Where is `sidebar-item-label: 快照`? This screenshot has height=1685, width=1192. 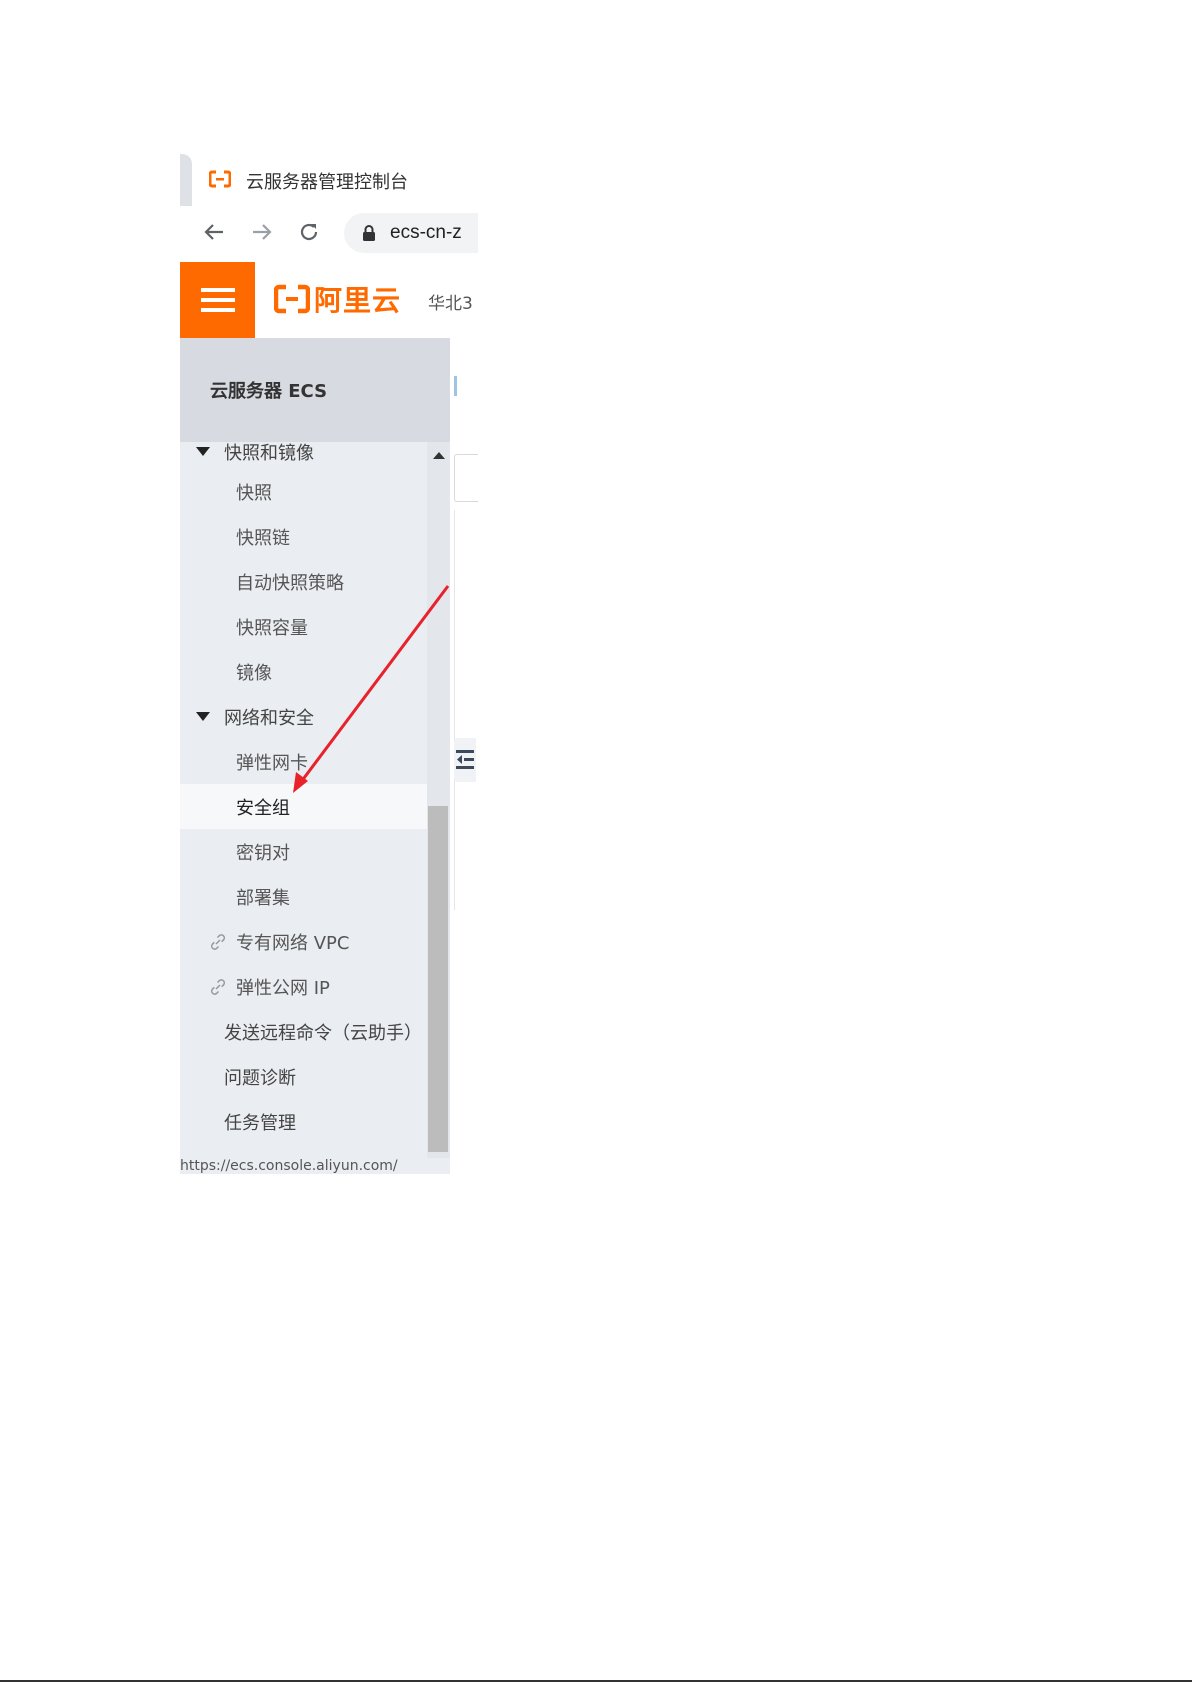 sidebar-item-label: 快照 is located at coordinates (254, 493).